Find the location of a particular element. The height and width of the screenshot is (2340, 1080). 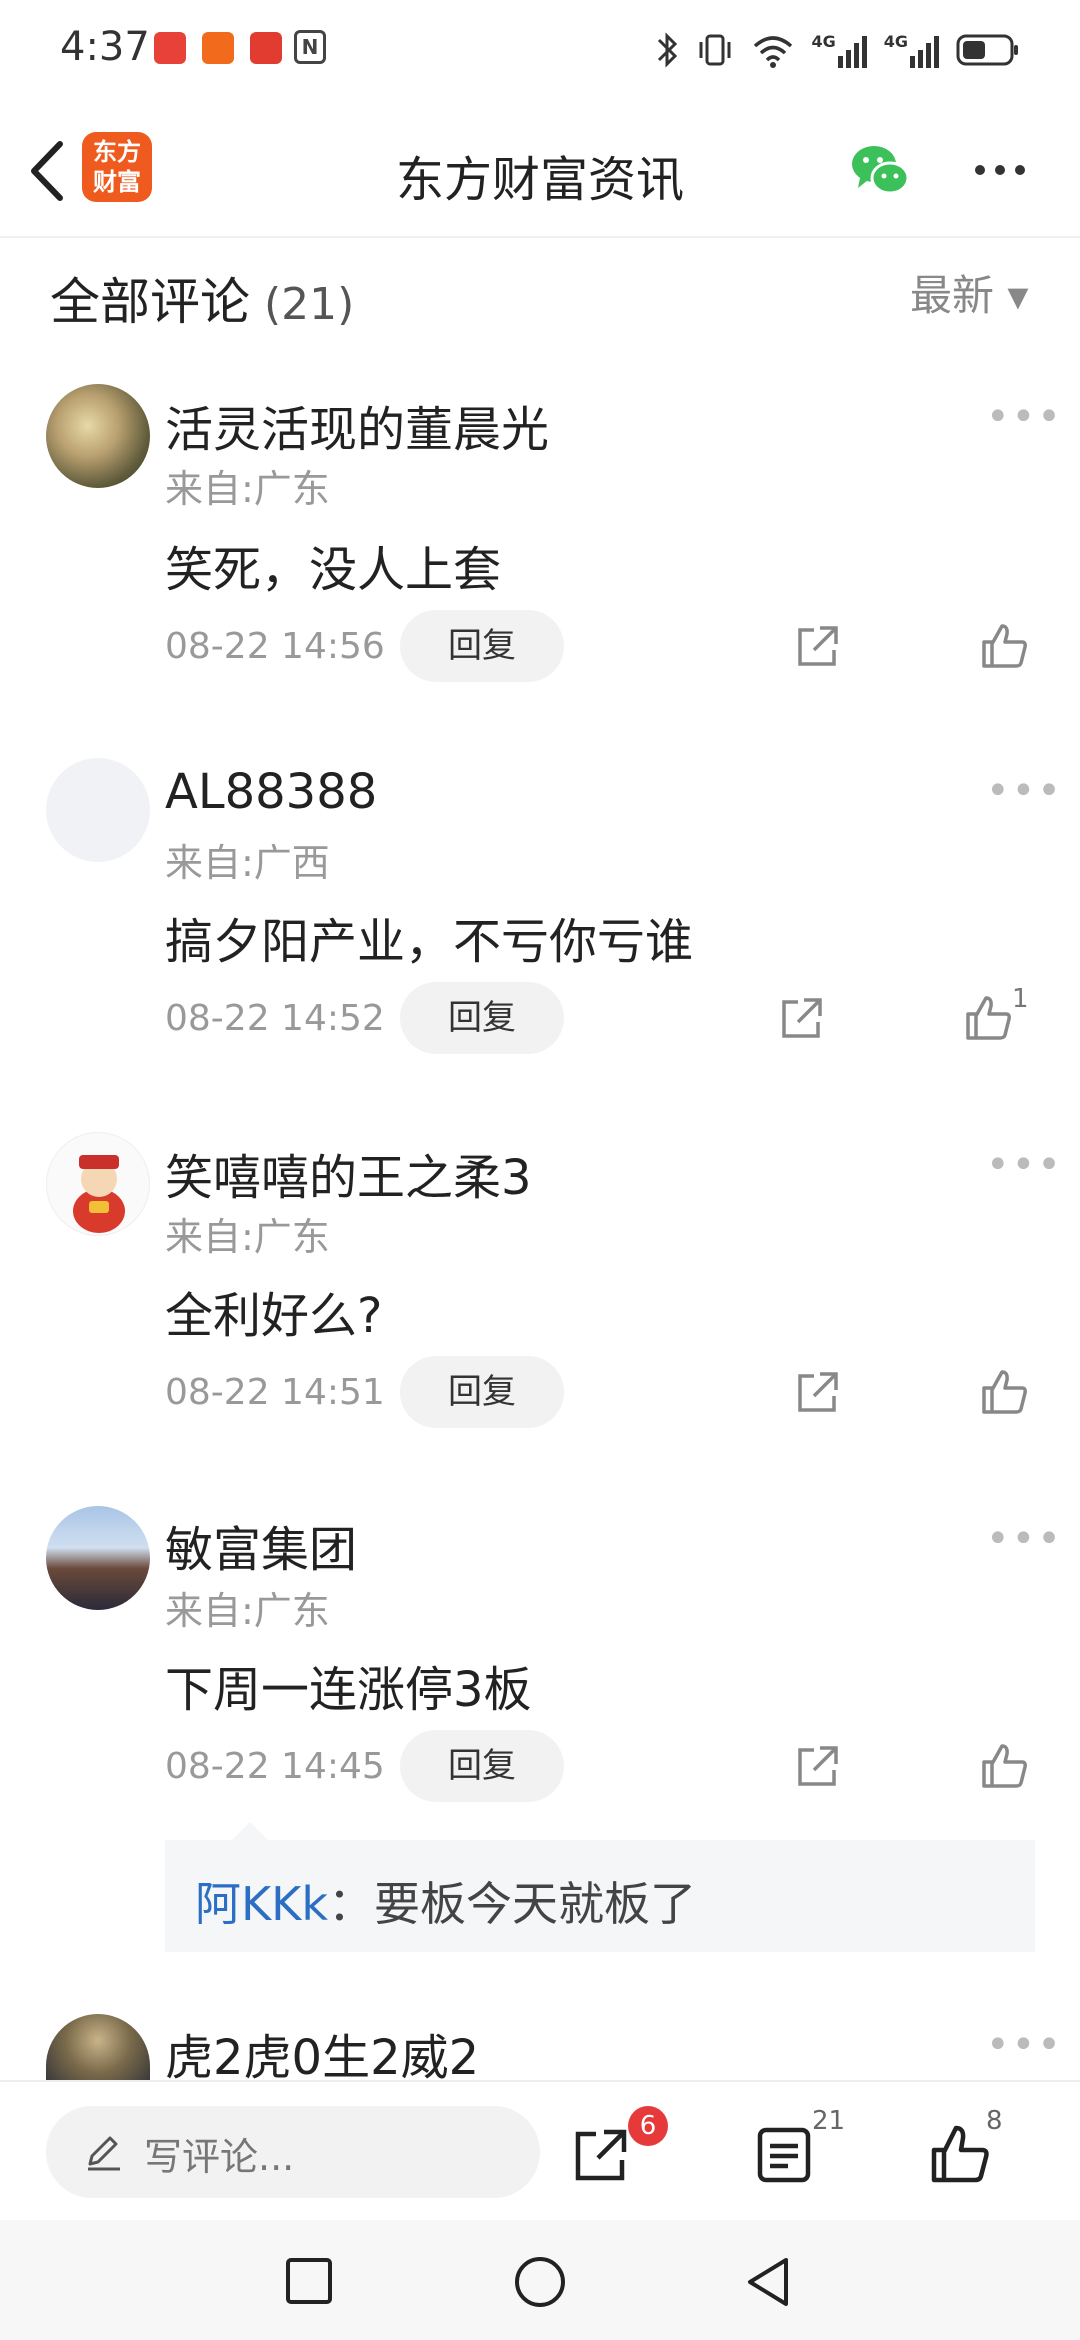

comment-text: 下周一连涨停3板 is located at coordinates (348, 1690).